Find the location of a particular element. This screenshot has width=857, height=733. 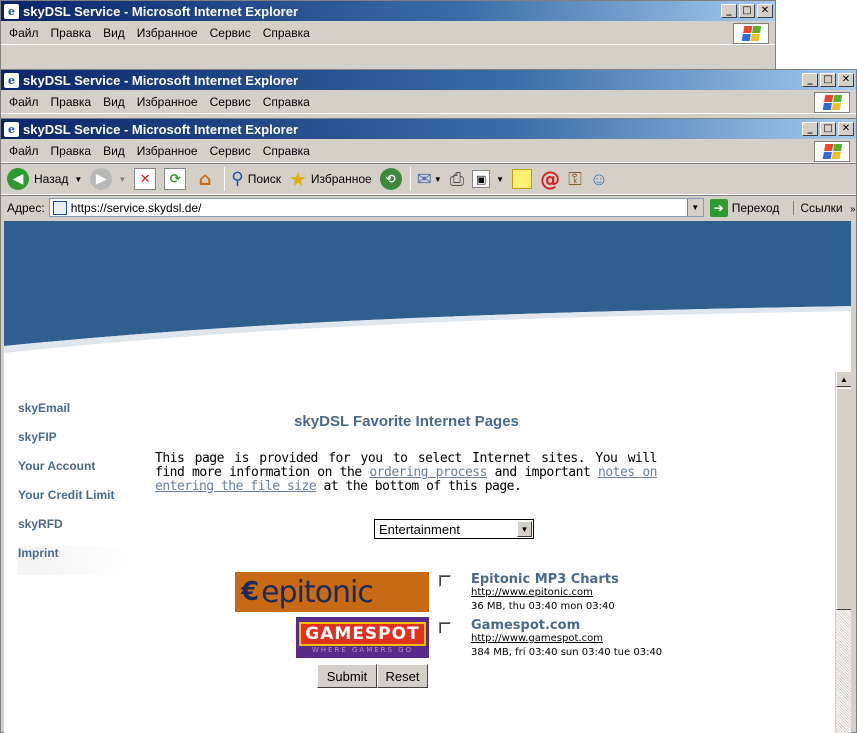

messenger-button: ☺ is located at coordinates (599, 179).